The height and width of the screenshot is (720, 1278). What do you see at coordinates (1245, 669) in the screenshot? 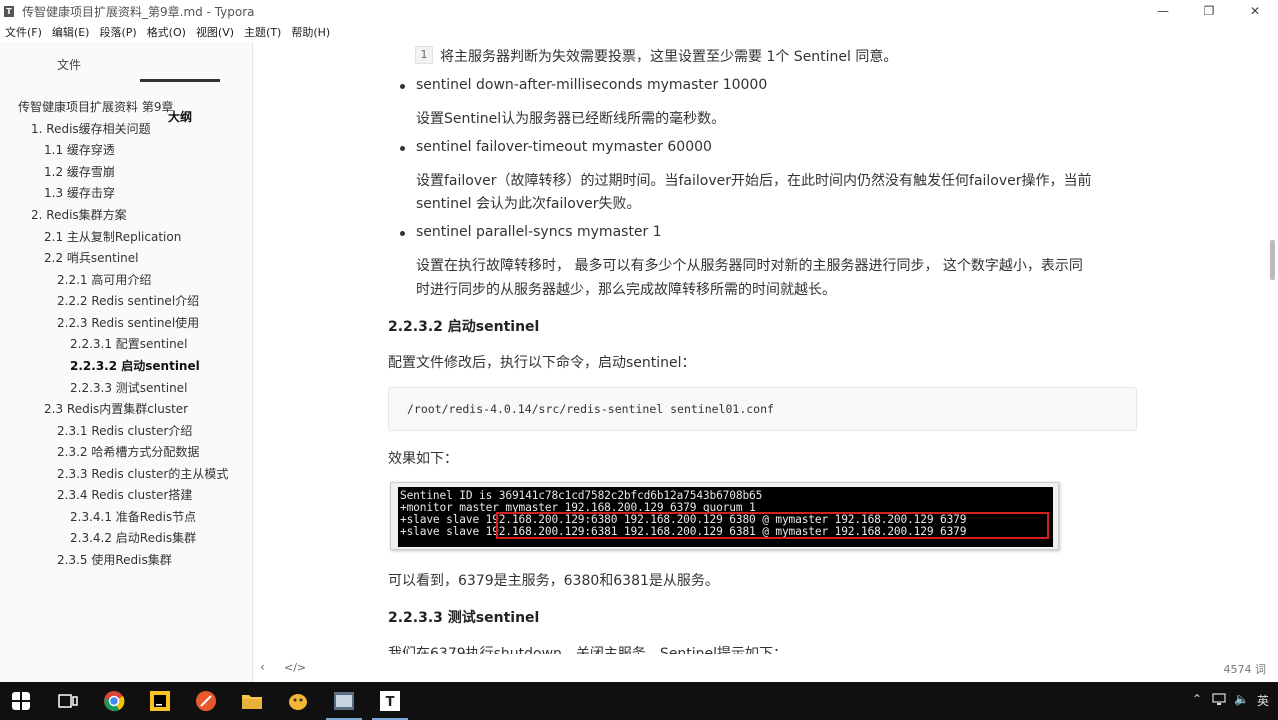
I see `word-count: 4574 词` at bounding box center [1245, 669].